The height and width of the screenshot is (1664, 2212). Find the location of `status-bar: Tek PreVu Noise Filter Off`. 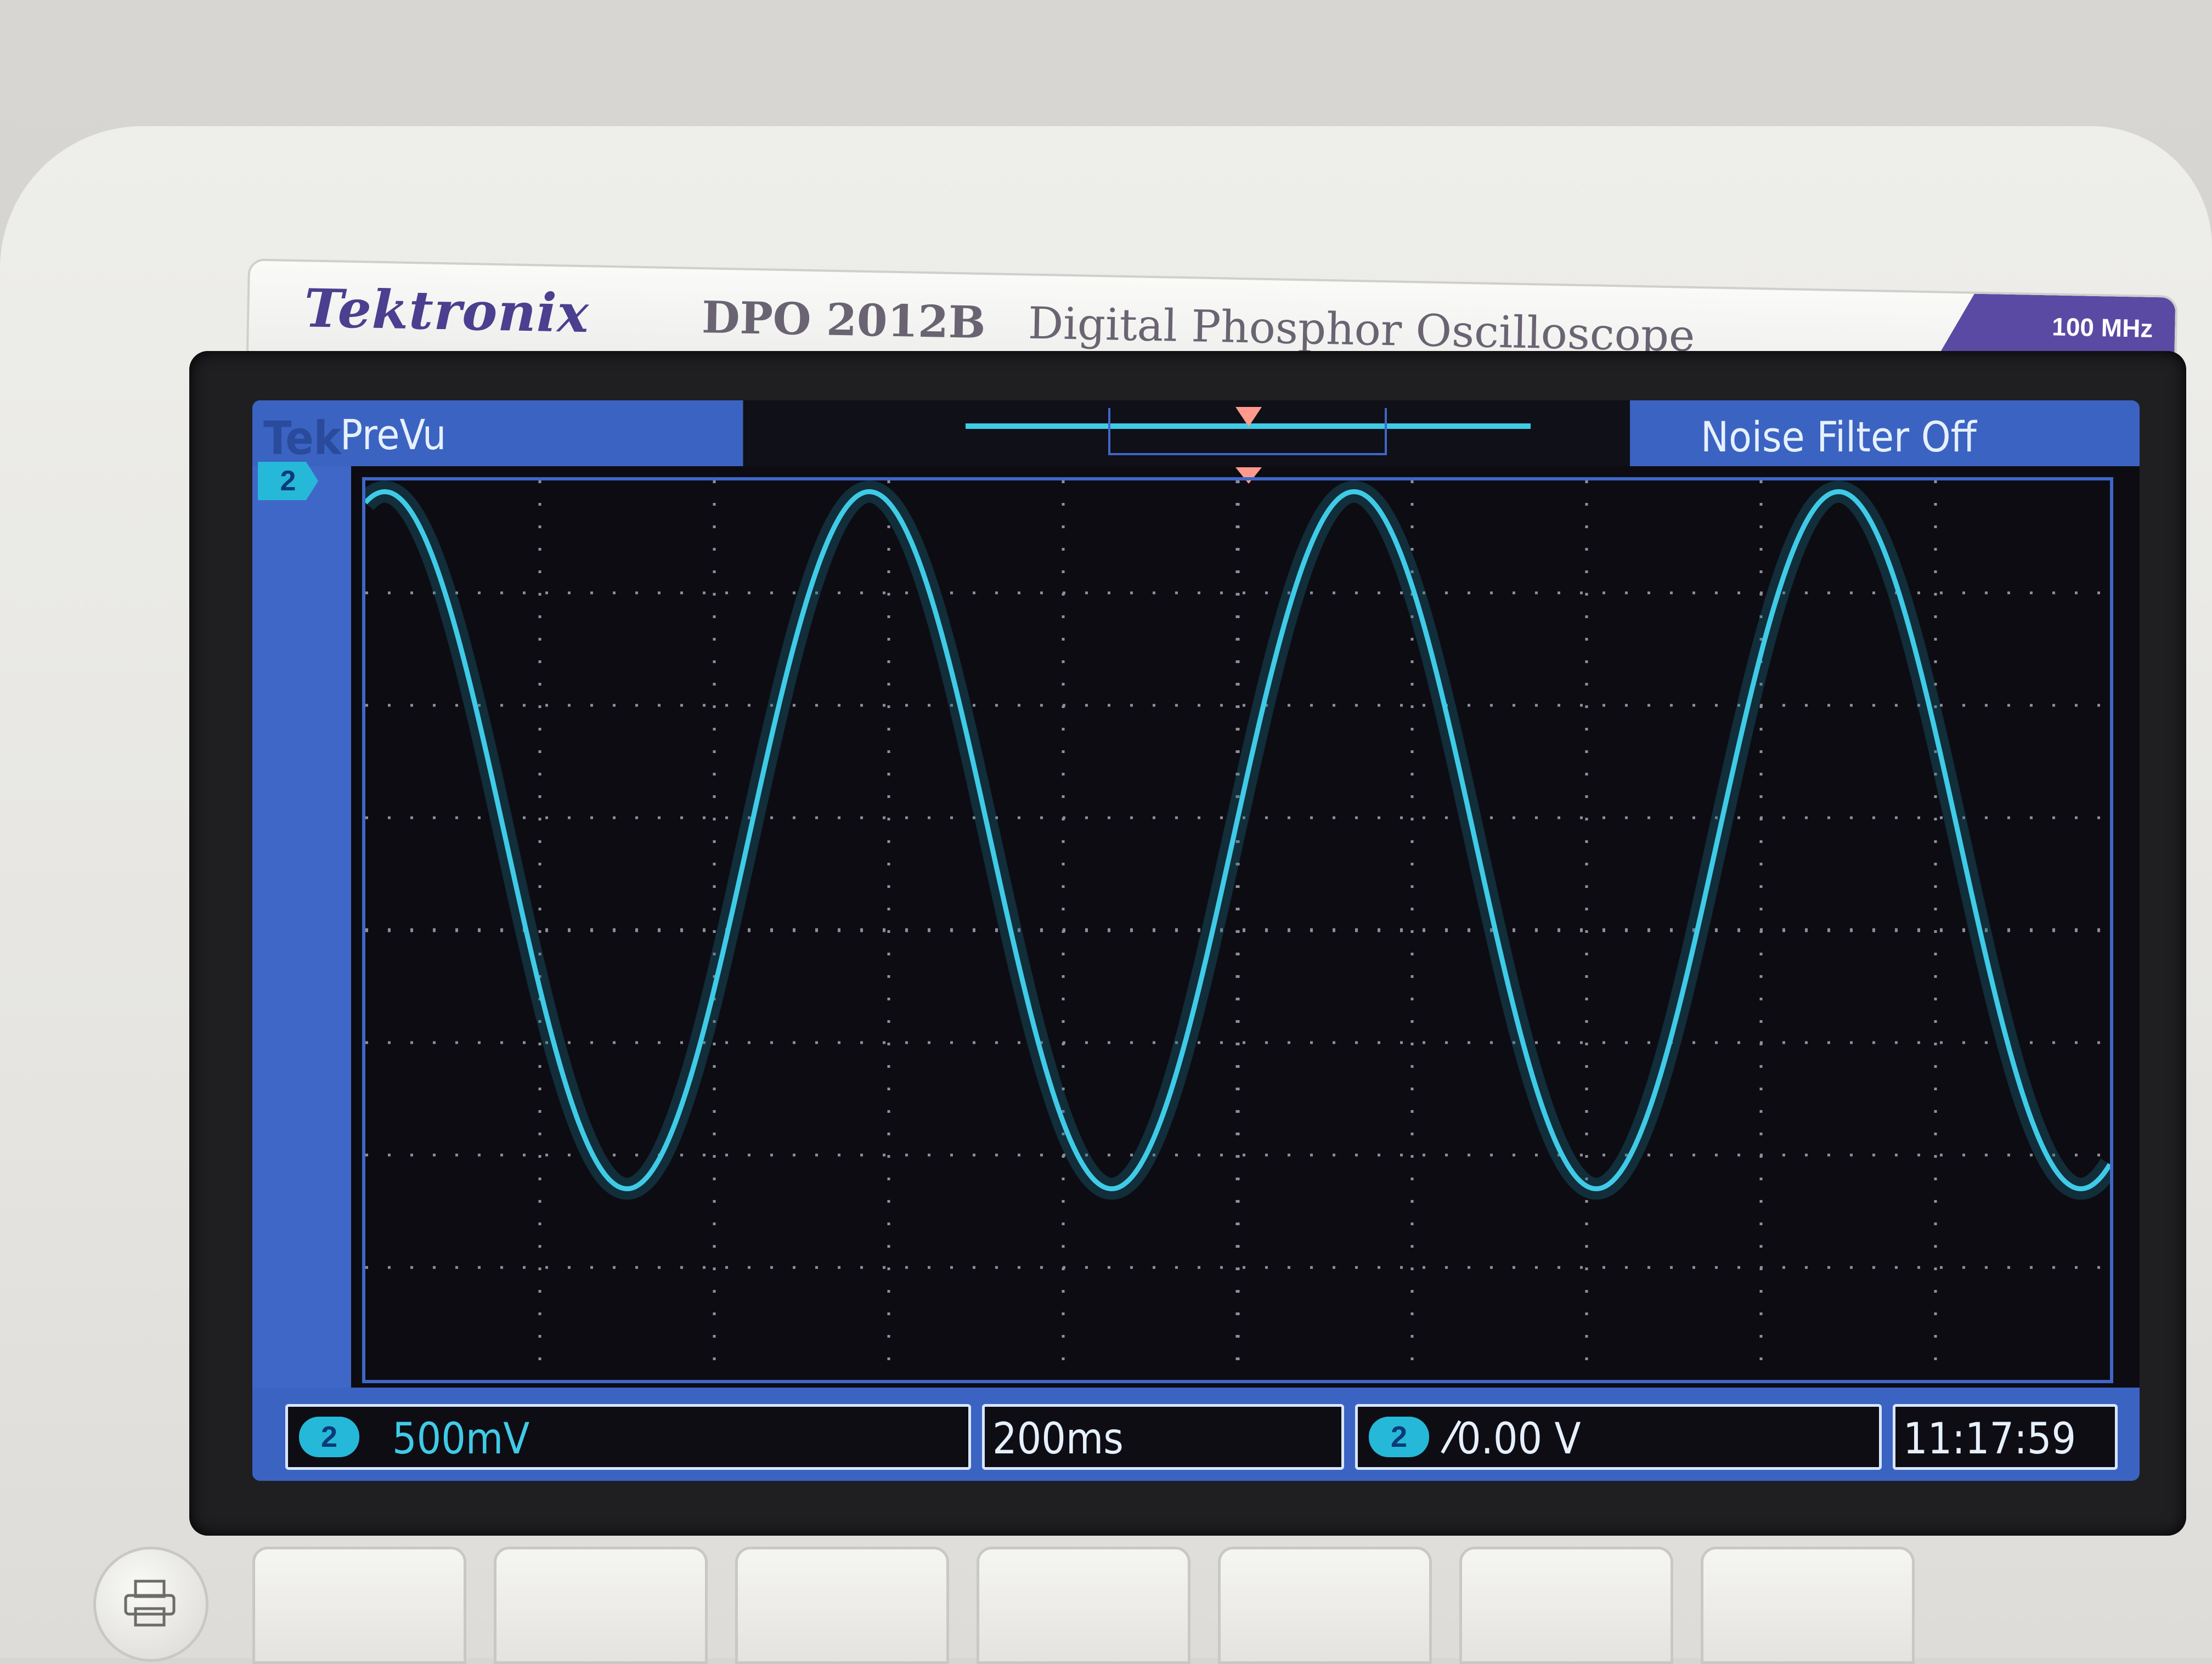

status-bar: Tek PreVu Noise Filter Off is located at coordinates (1196, 433).